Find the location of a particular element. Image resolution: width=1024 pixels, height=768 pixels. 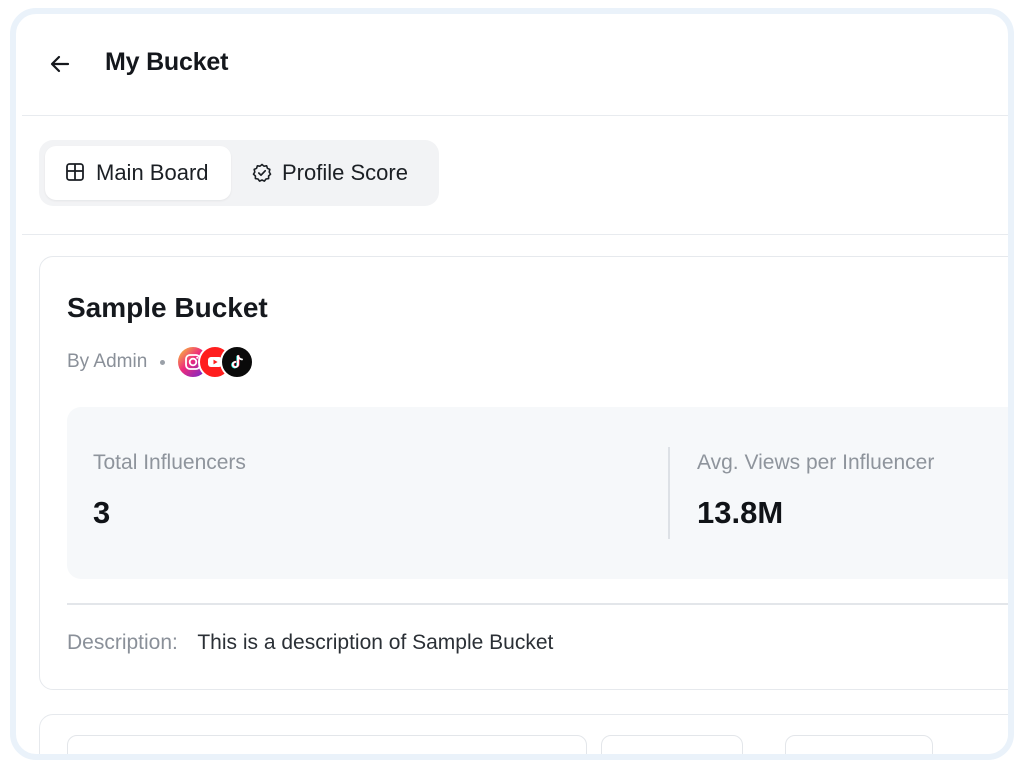

stat-total-influencers-value: 3 is located at coordinates (102, 512).